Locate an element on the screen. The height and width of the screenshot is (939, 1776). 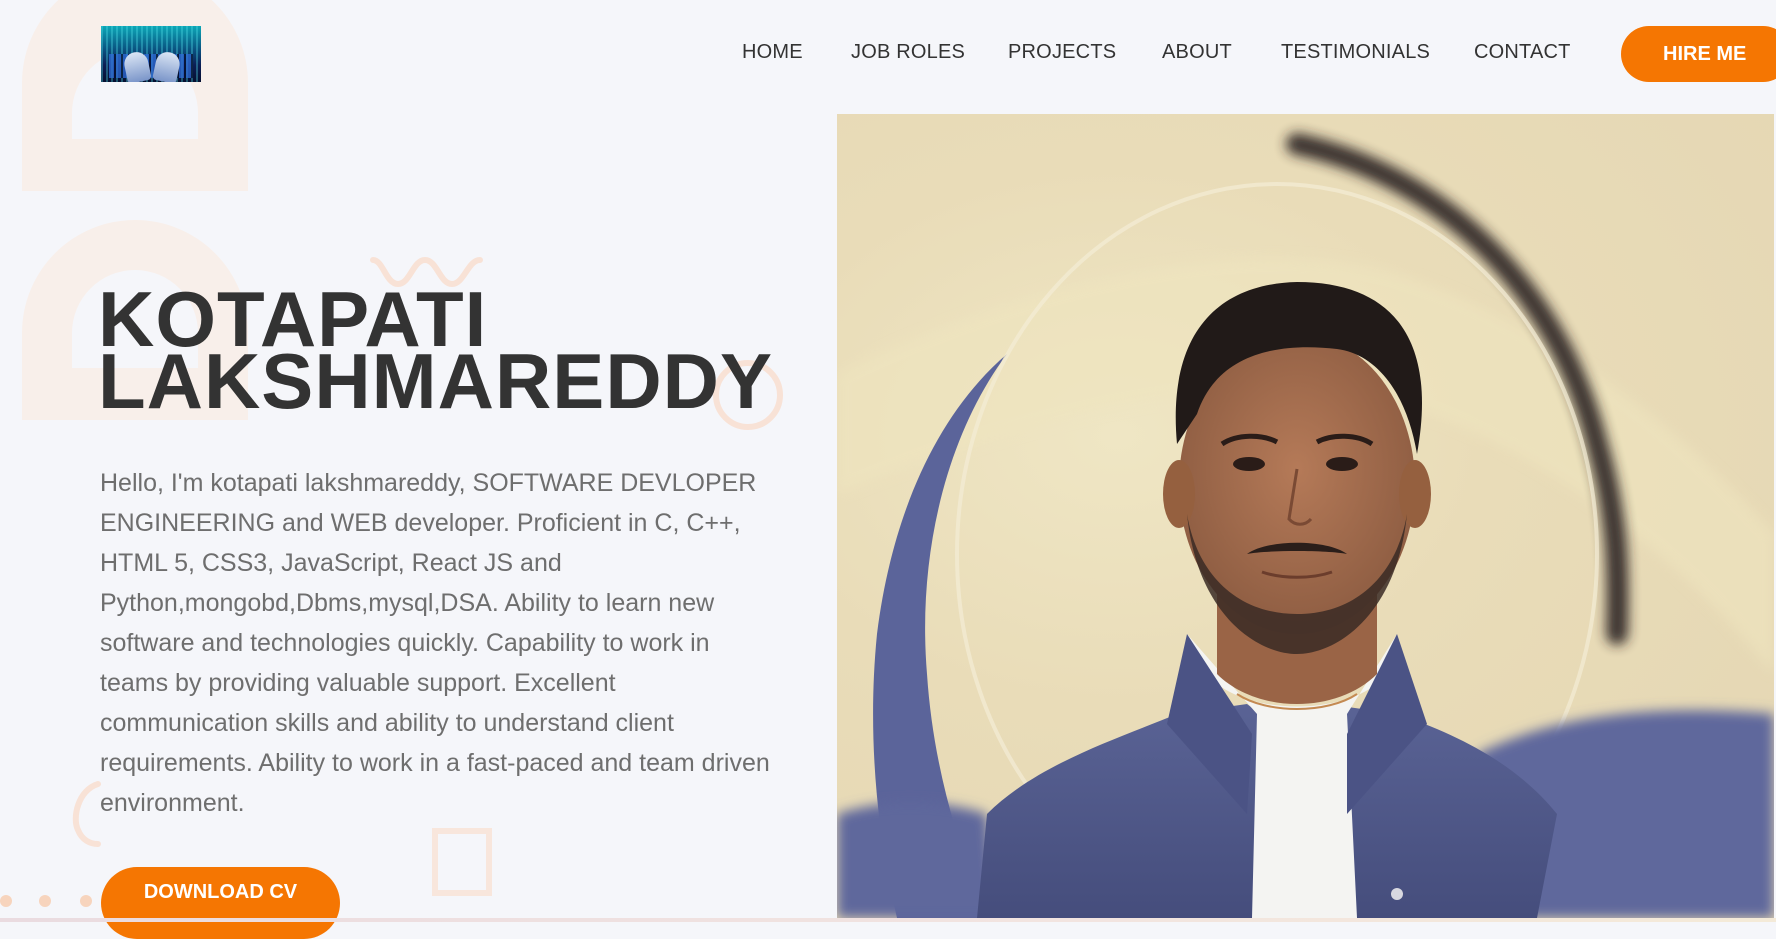
nav-contact: CONTACT is located at coordinates (1522, 52).